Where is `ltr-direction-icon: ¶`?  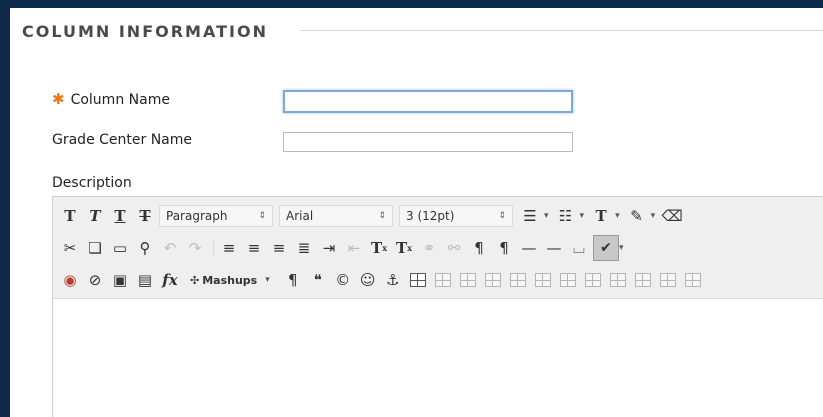 ltr-direction-icon: ¶ is located at coordinates (479, 248).